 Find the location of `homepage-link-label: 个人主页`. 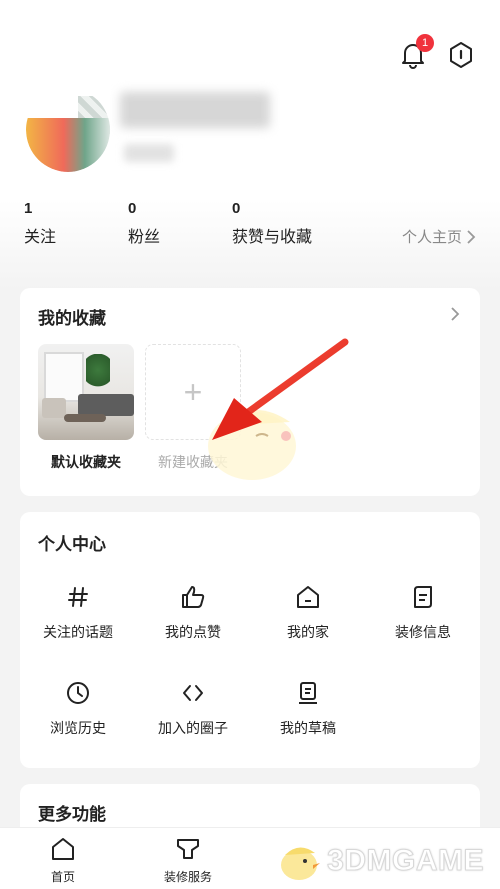

homepage-link-label: 个人主页 is located at coordinates (431, 237).